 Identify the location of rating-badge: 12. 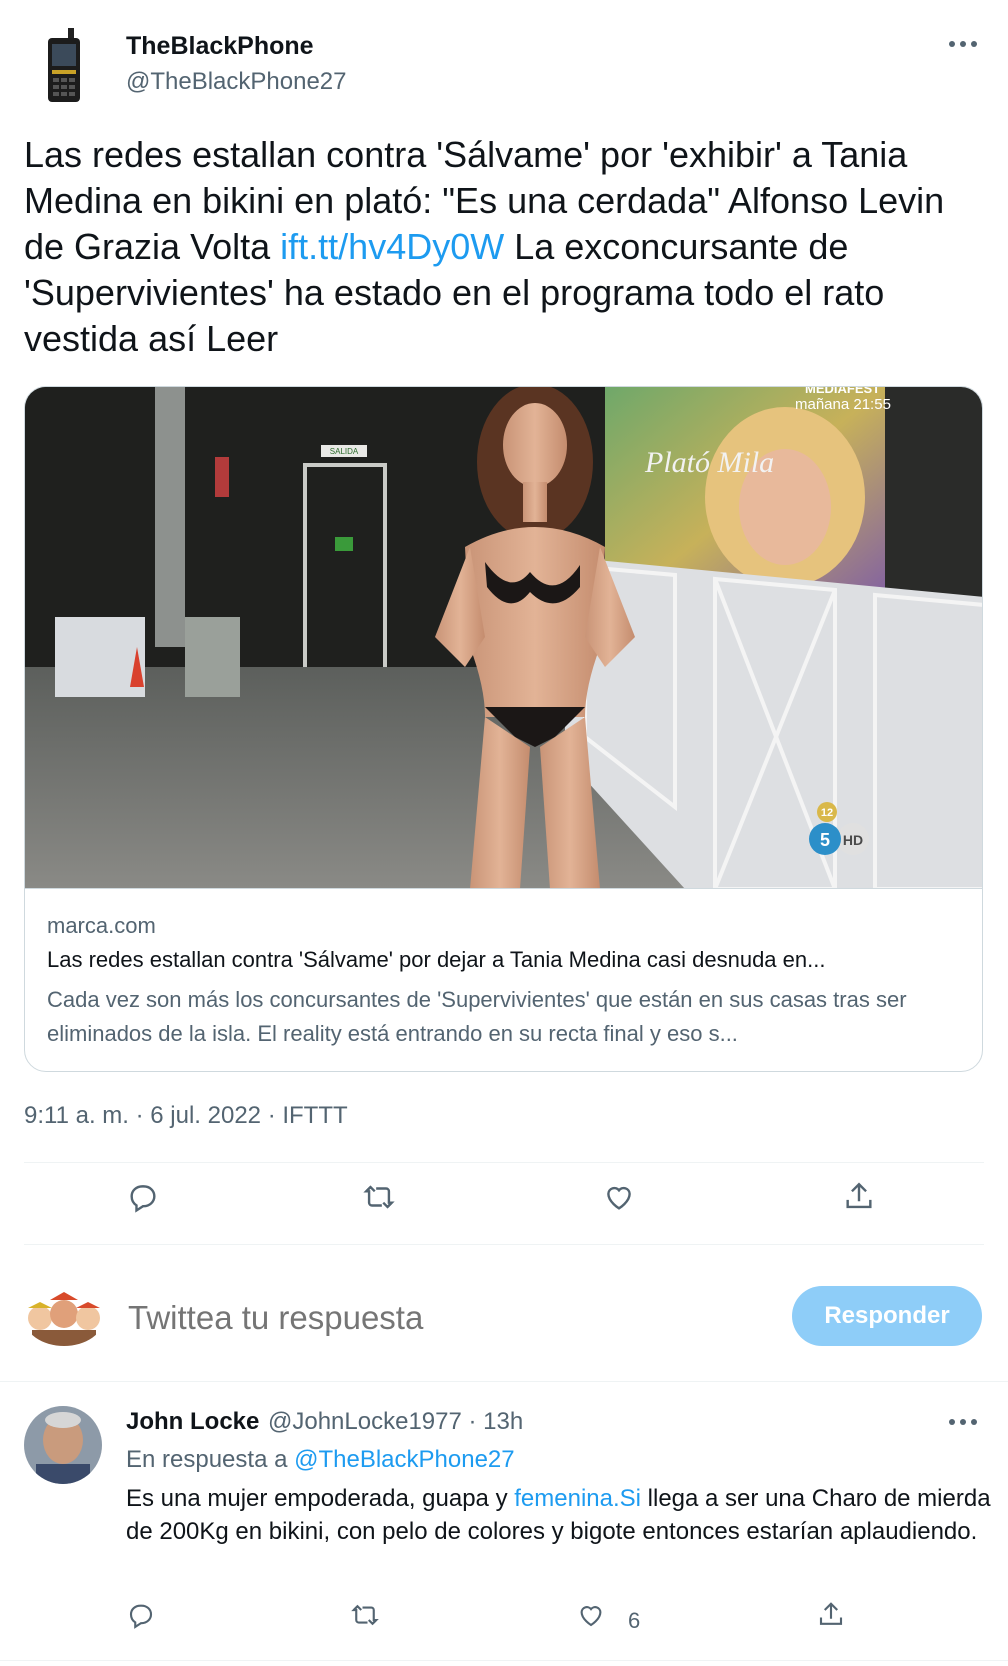
(827, 813).